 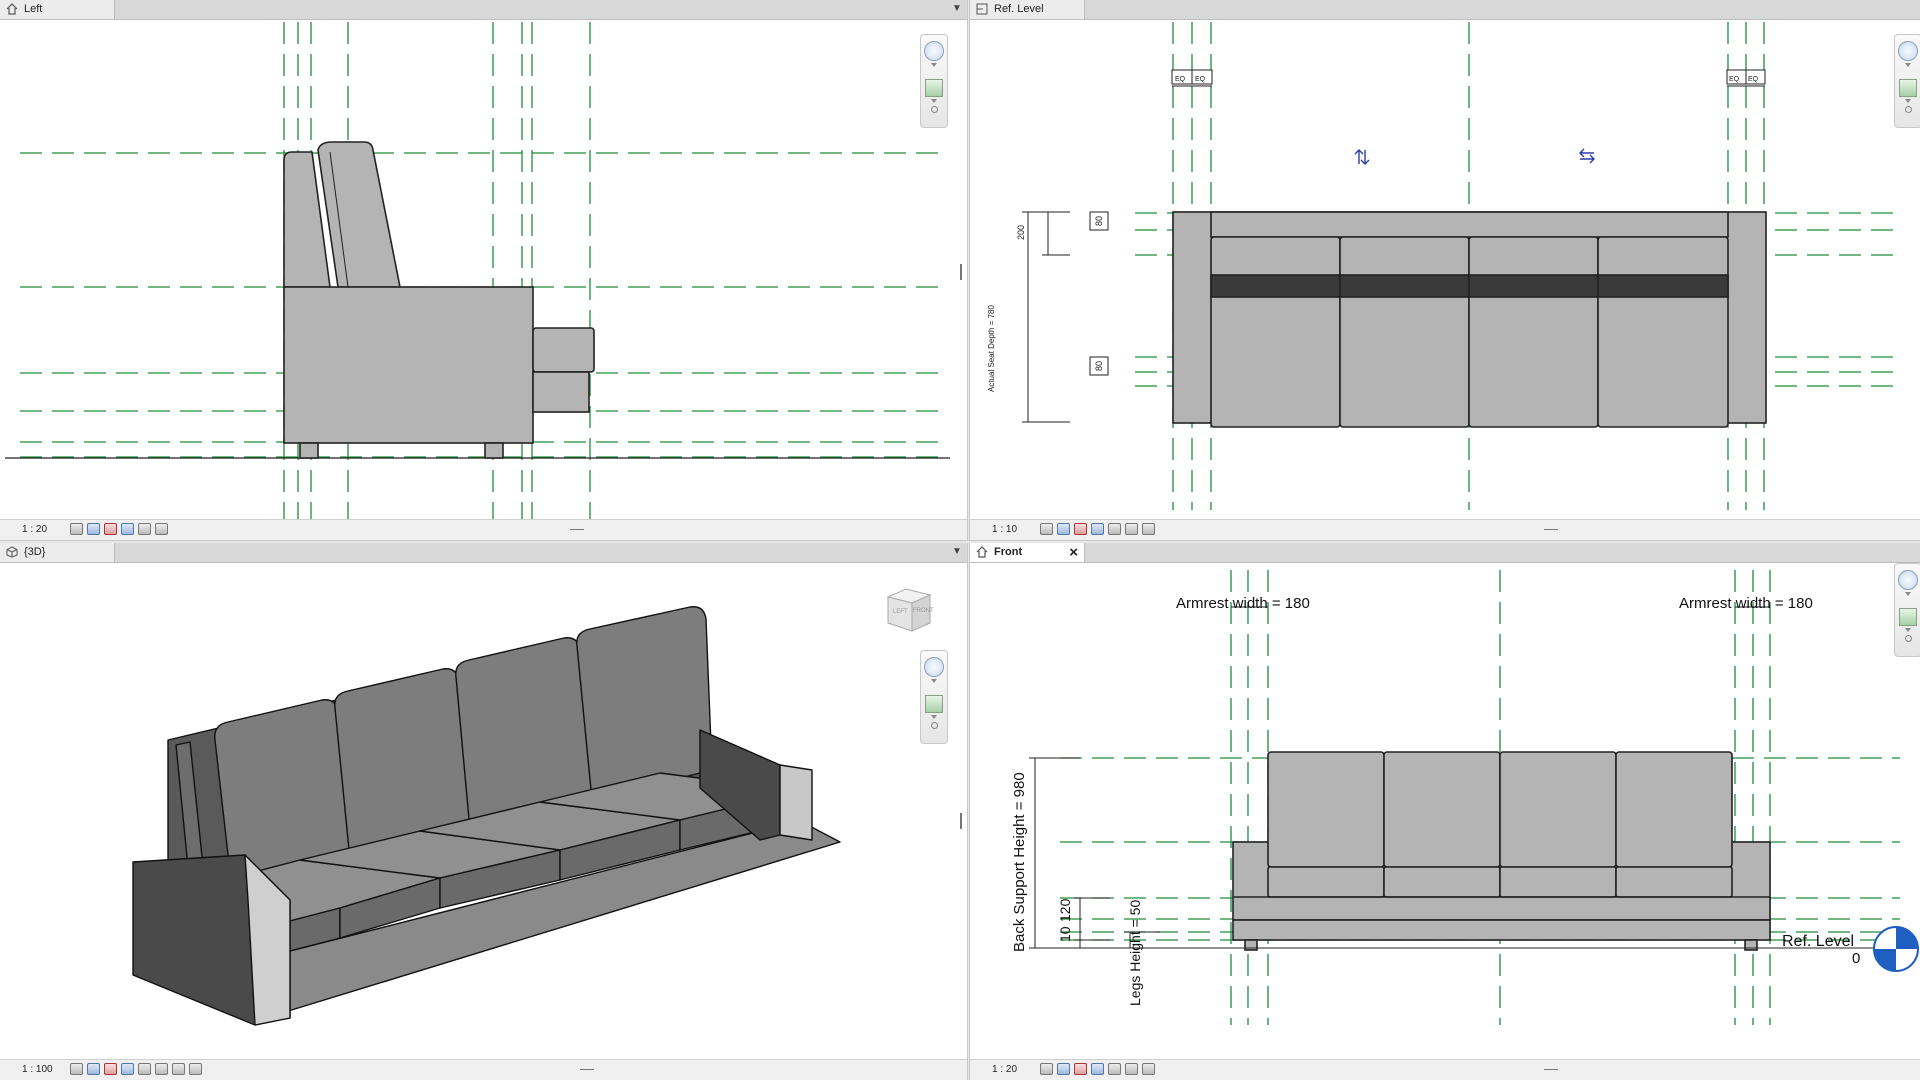 I want to click on left-view-tabbar: Left ▼, so click(x=483, y=10).